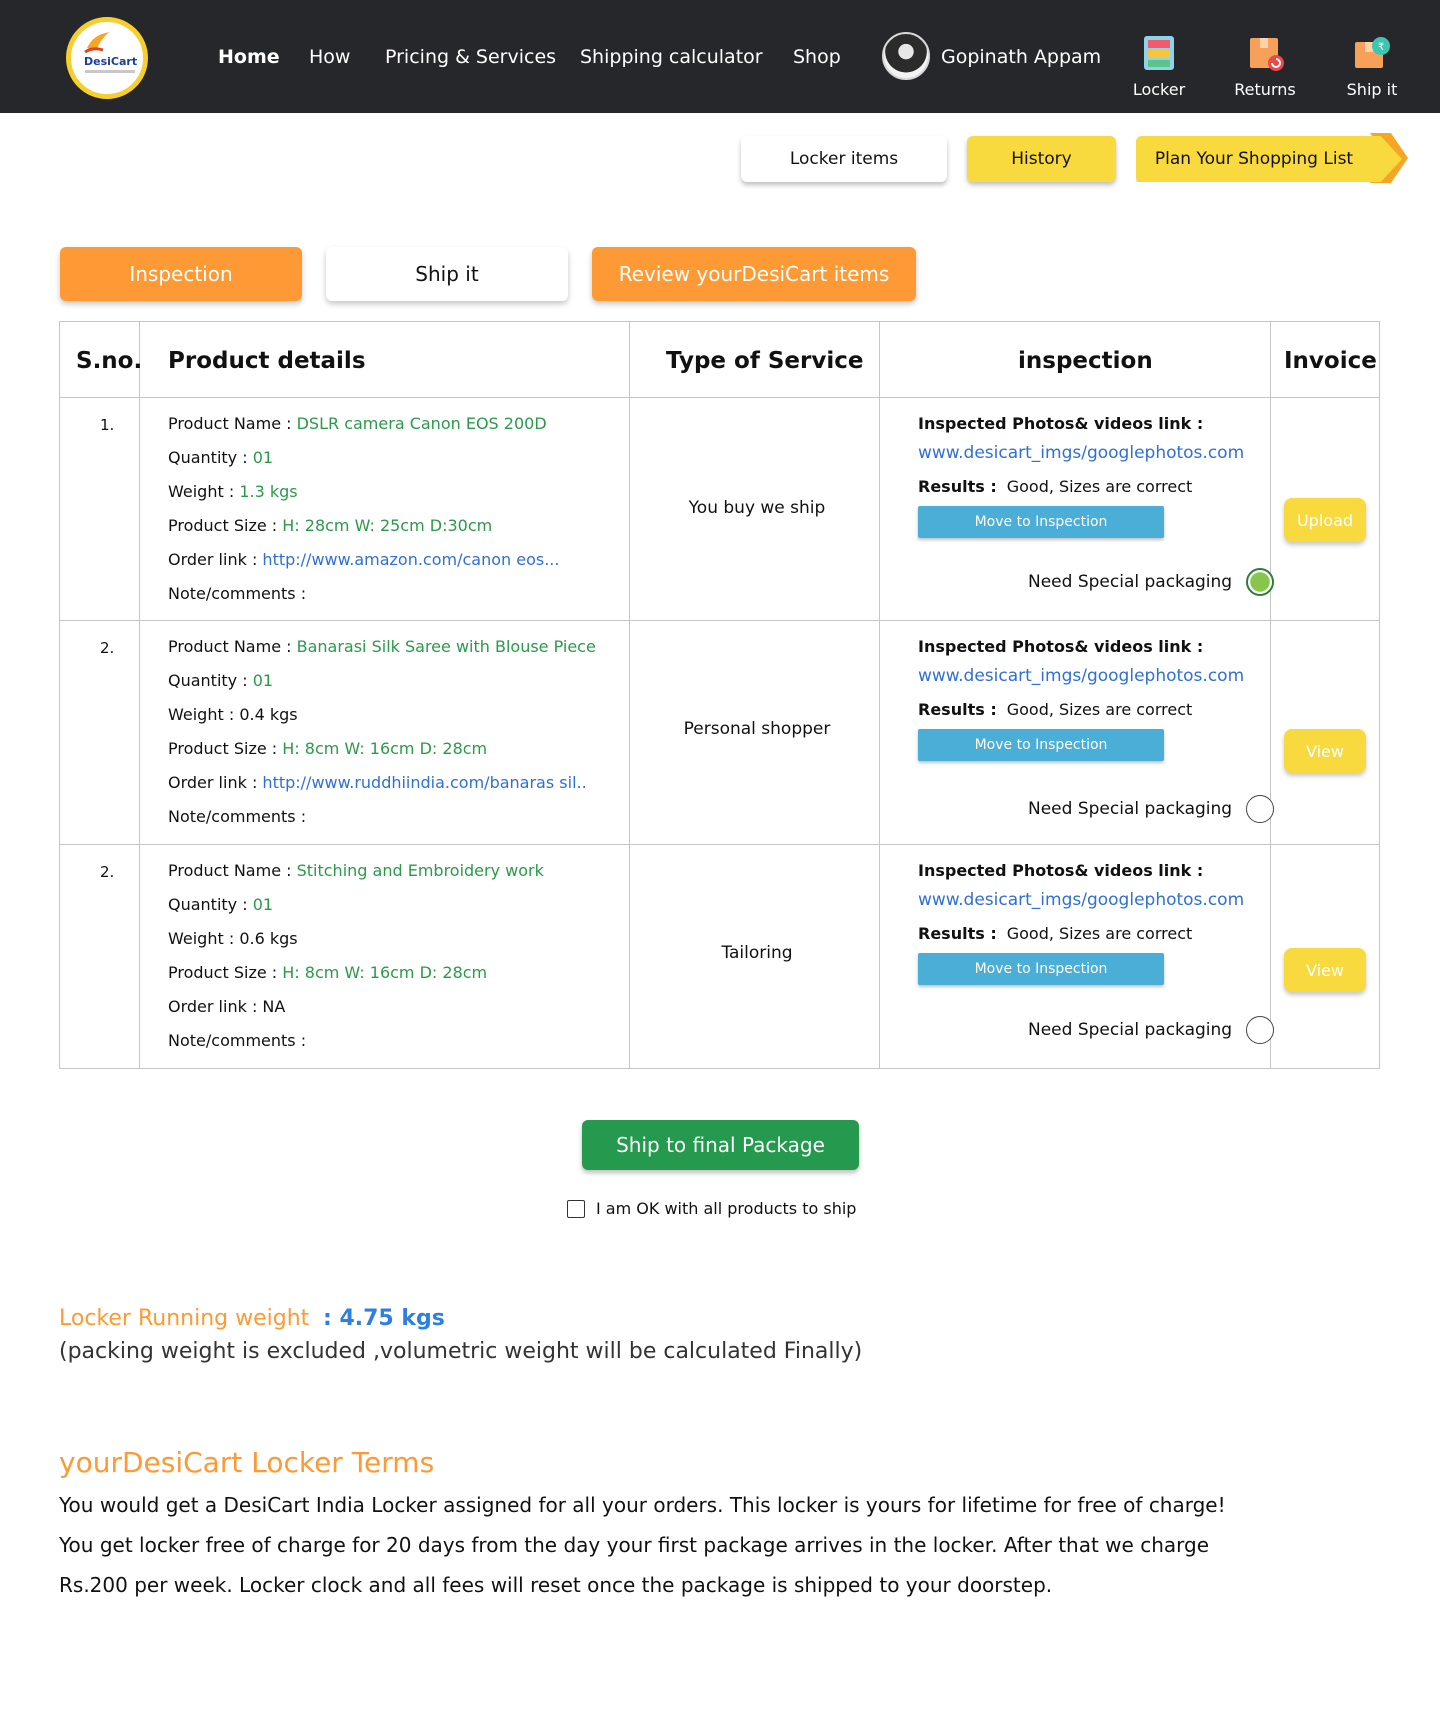 Image resolution: width=1440 pixels, height=1725 pixels. What do you see at coordinates (424, 782) in the screenshot?
I see `order-link: http://www.ruddhiindia.com/banaras sil..` at bounding box center [424, 782].